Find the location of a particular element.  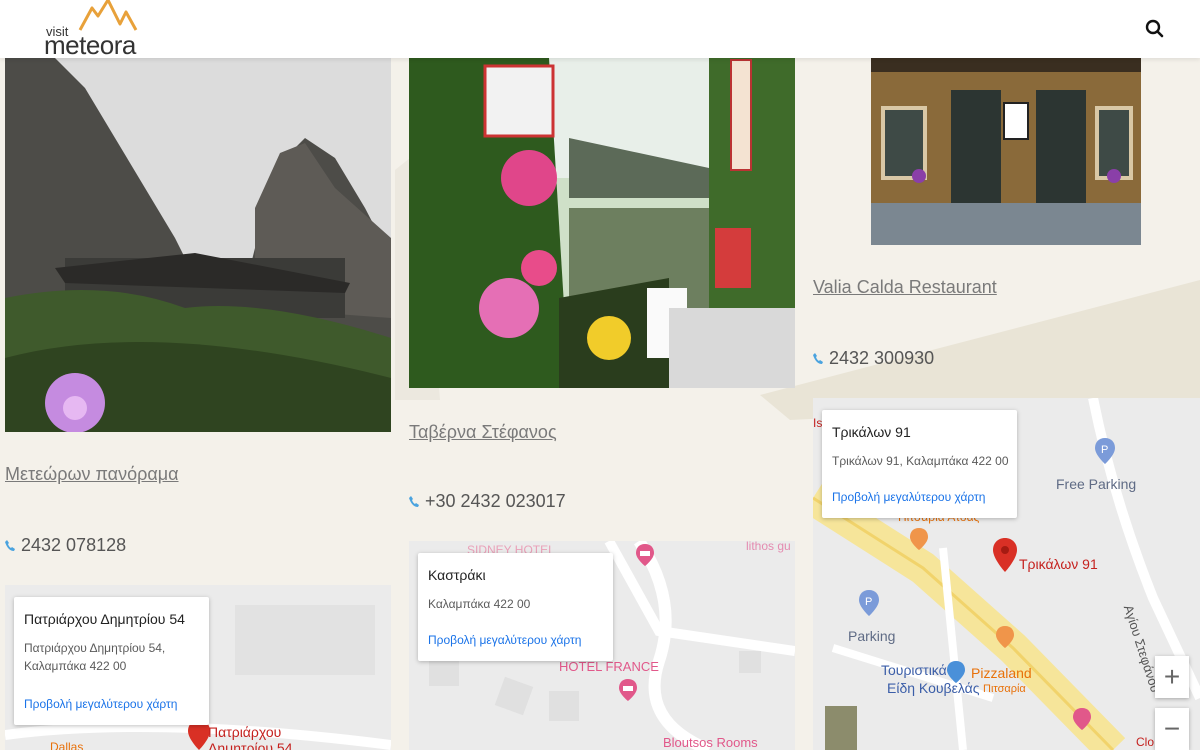

search-button is located at coordinates (1155, 29).